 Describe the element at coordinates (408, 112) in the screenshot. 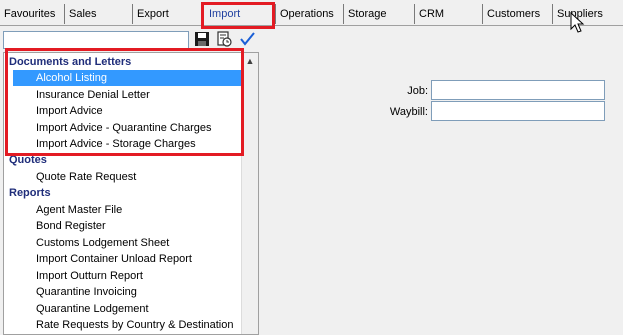

I see `waybill-label: Waybill:` at that location.